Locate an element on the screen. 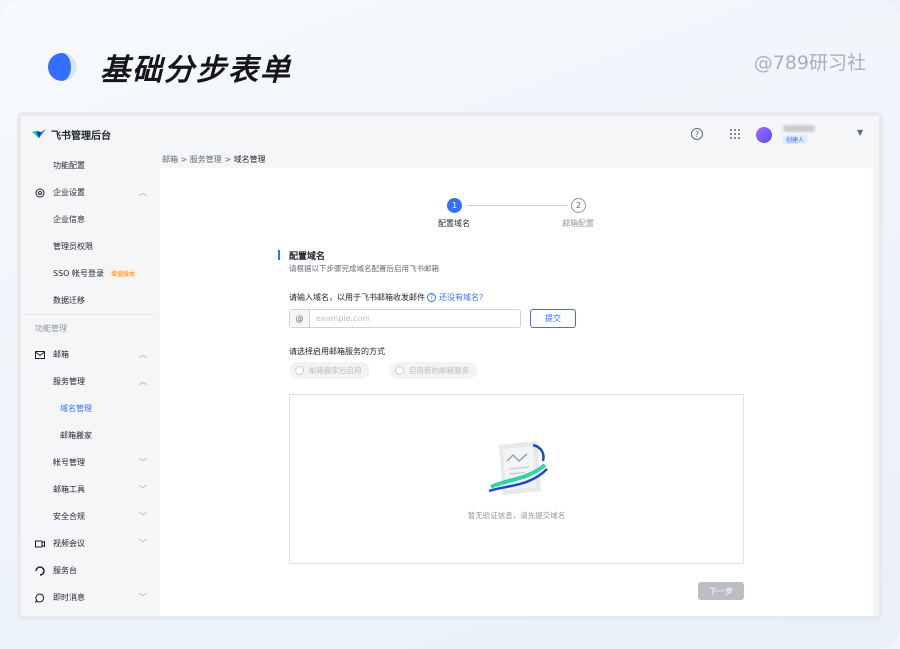 The image size is (900, 649). radio-option-migrate: 邮箱搬家后启用 is located at coordinates (329, 370).